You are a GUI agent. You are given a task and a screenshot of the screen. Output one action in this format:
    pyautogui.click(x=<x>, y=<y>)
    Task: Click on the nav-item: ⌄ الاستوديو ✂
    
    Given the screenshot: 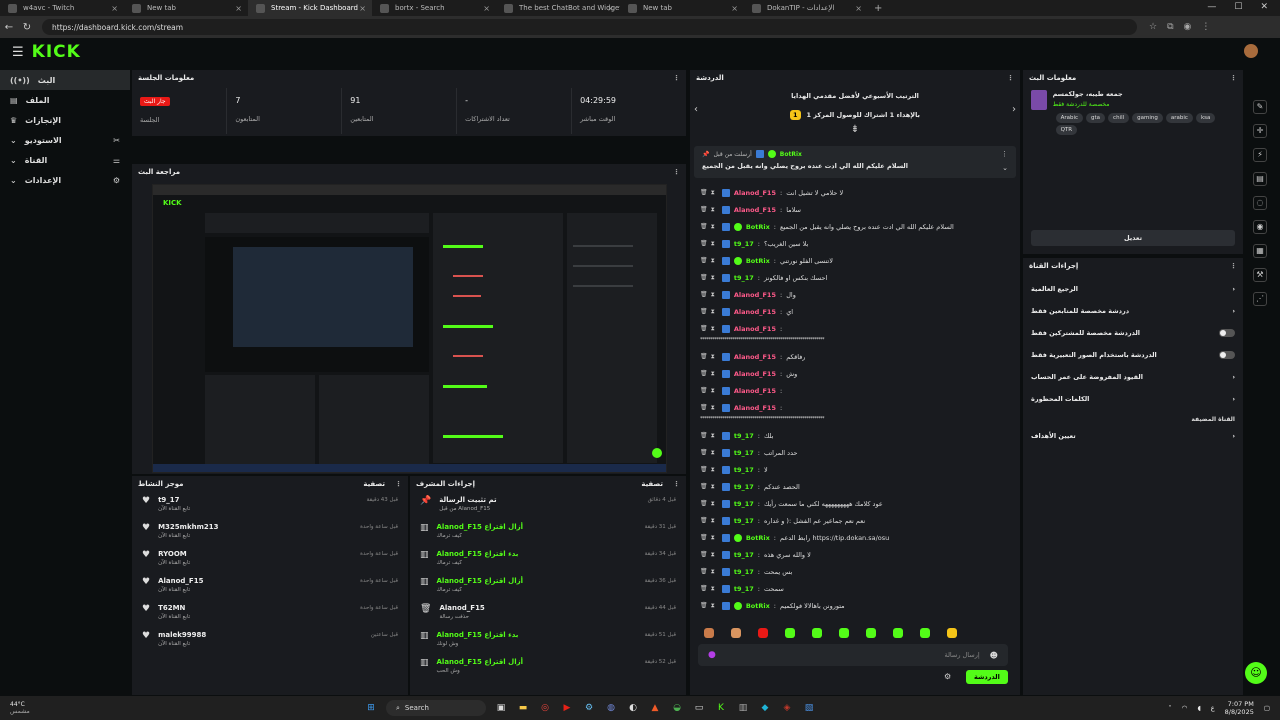 What is the action you would take?
    pyautogui.click(x=65, y=140)
    